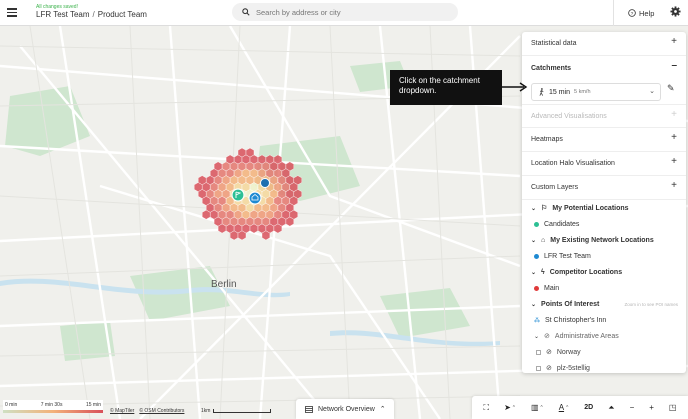  What do you see at coordinates (63, 14) in the screenshot?
I see `breadcrumb-team: LFR Test Team` at bounding box center [63, 14].